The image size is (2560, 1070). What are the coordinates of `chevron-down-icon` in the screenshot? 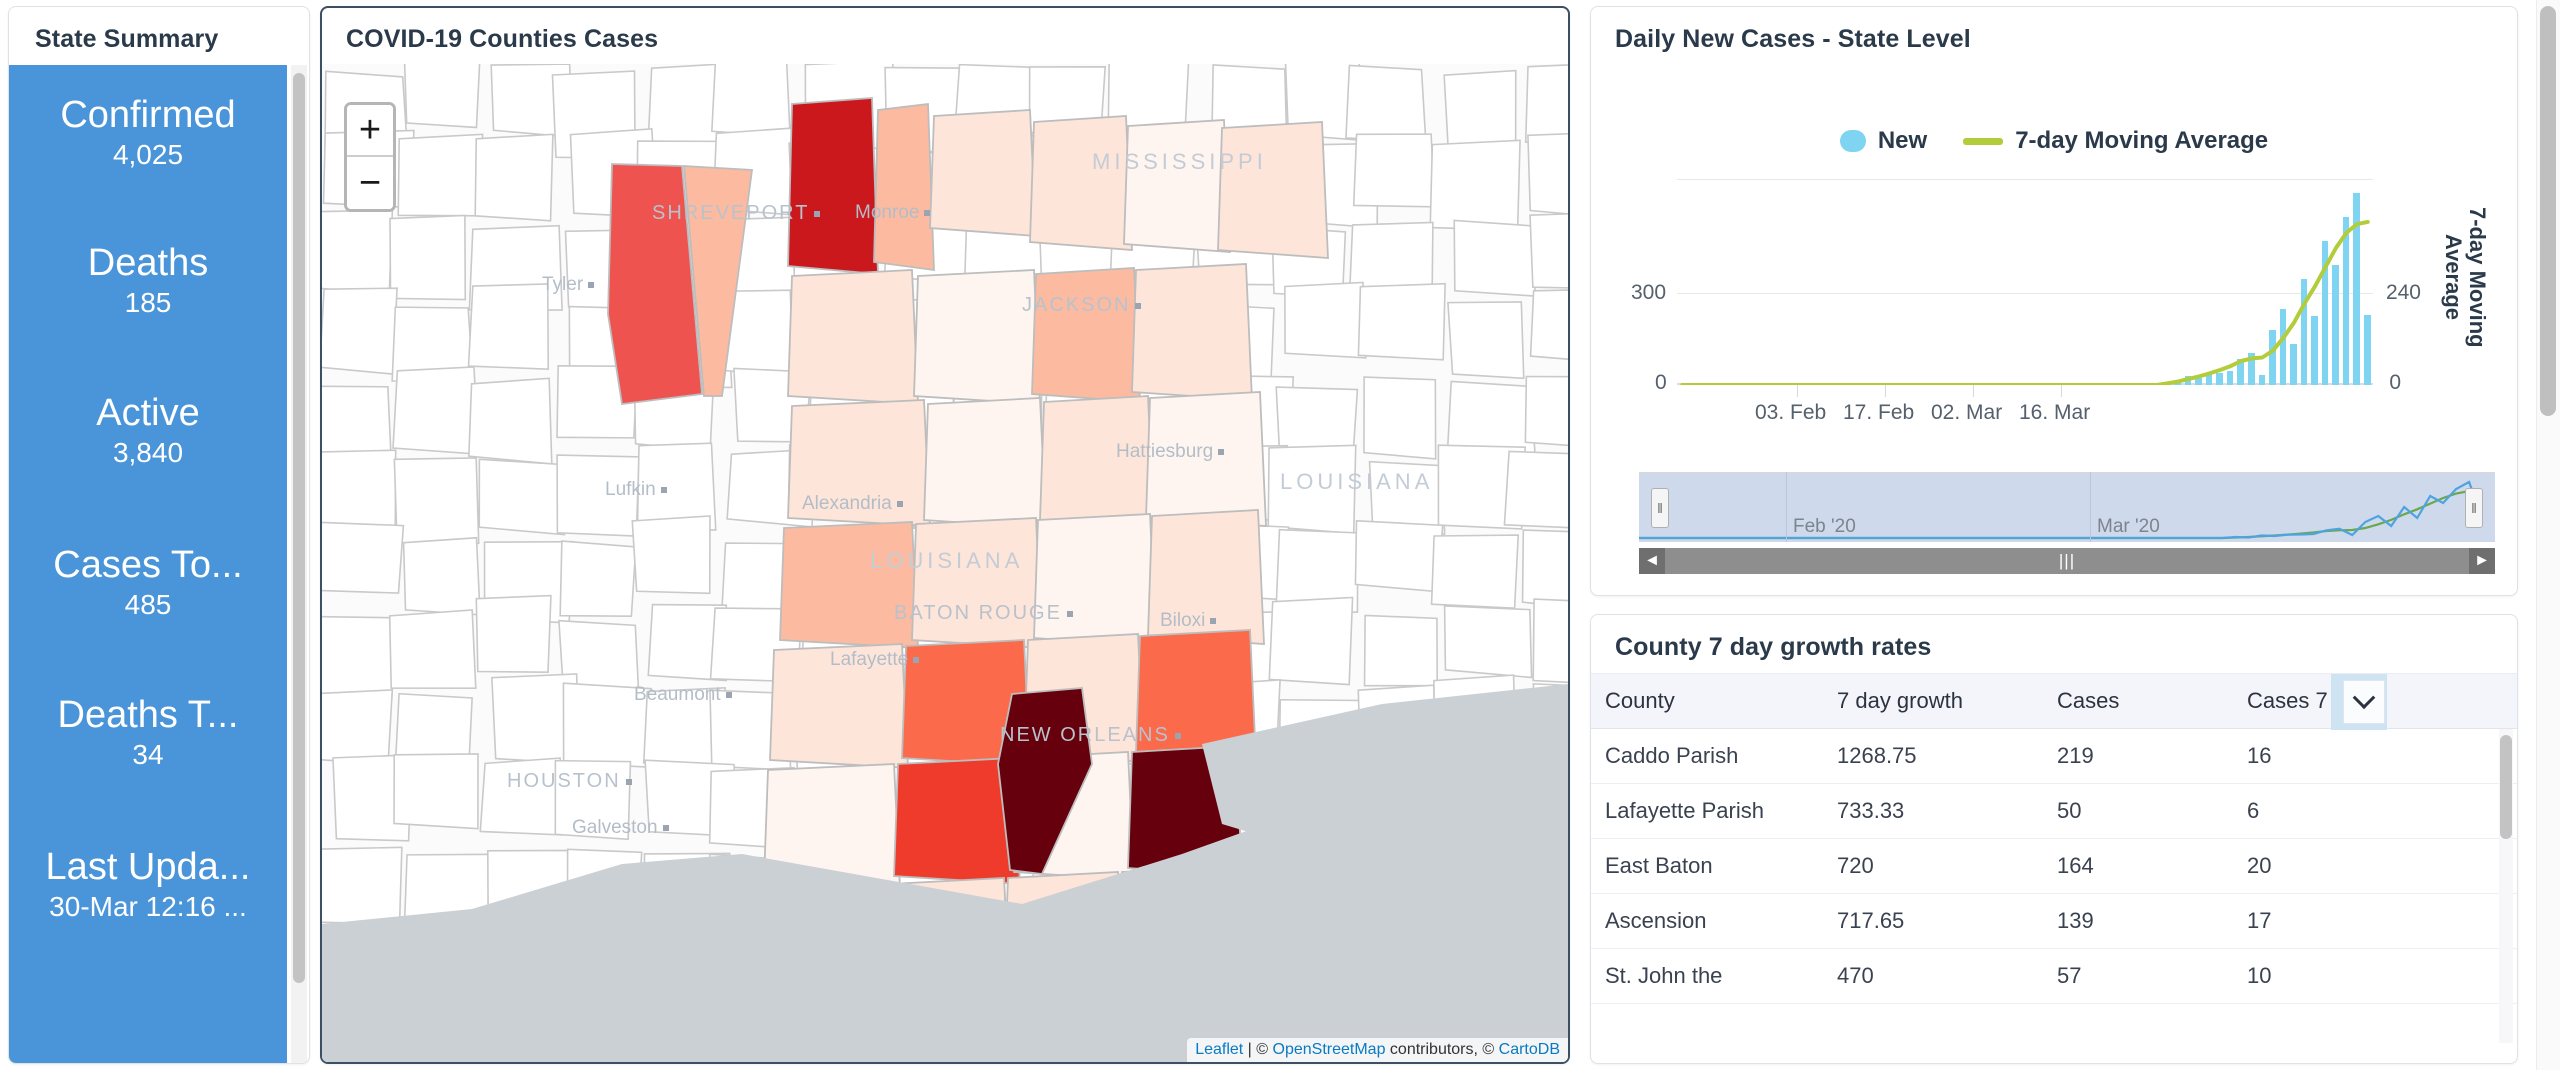 It's located at (2364, 698).